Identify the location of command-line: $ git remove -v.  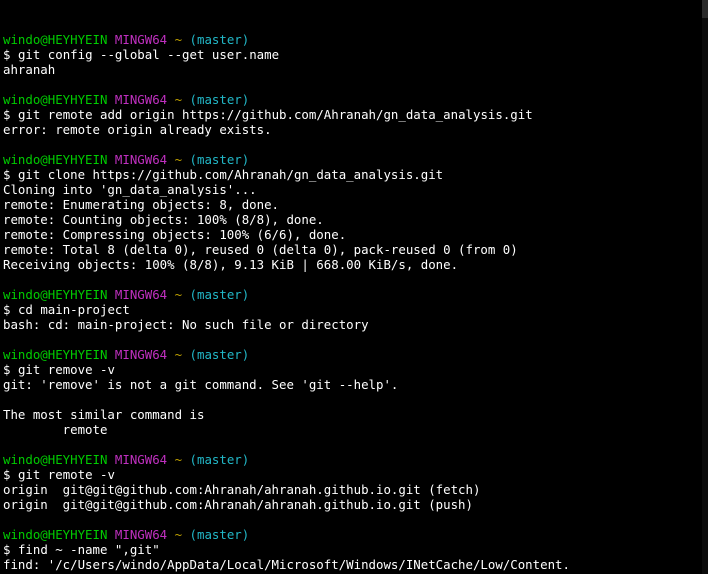
(352, 369).